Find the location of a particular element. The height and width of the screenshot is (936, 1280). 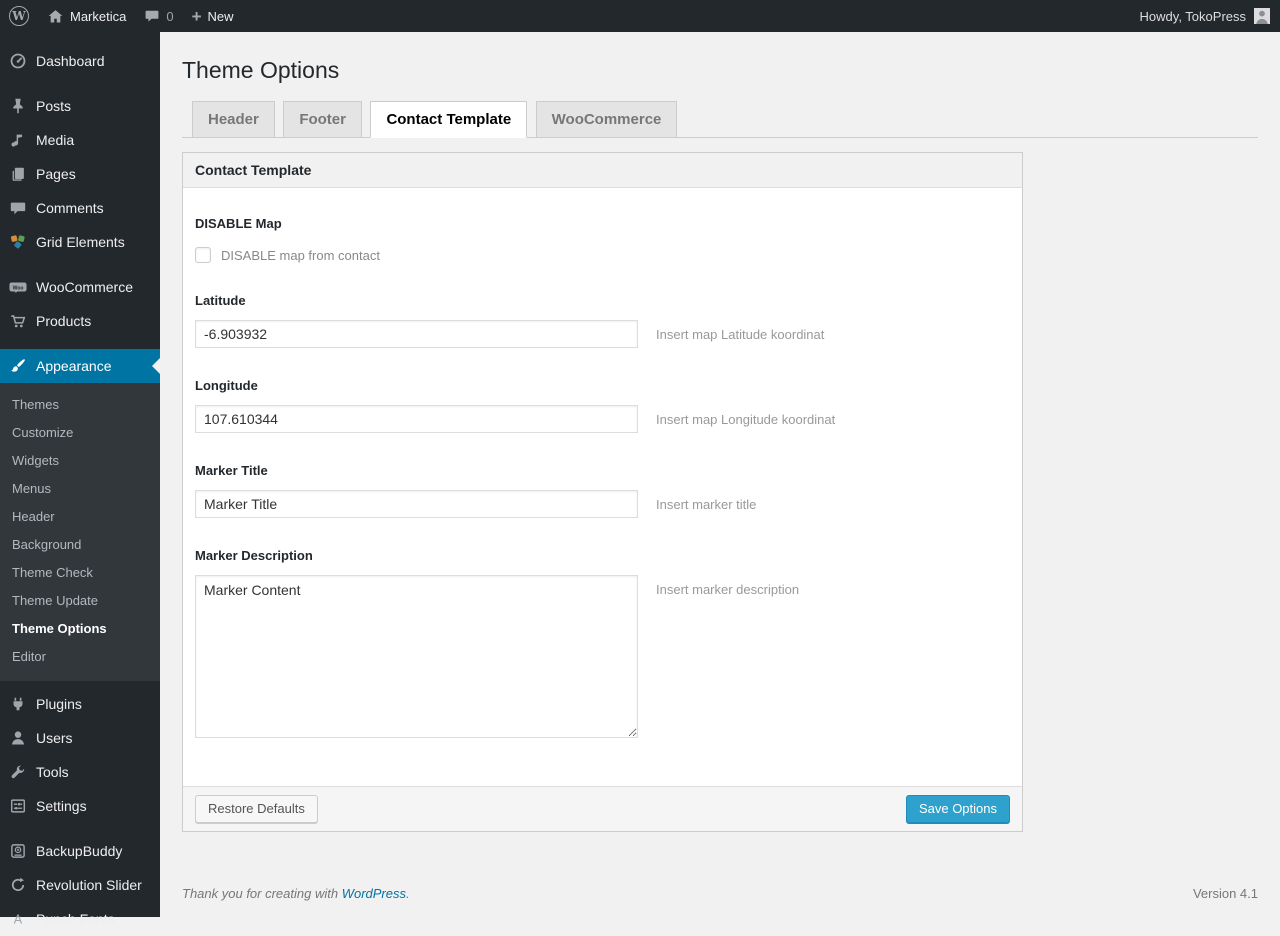

plugin-icon is located at coordinates (18, 704).